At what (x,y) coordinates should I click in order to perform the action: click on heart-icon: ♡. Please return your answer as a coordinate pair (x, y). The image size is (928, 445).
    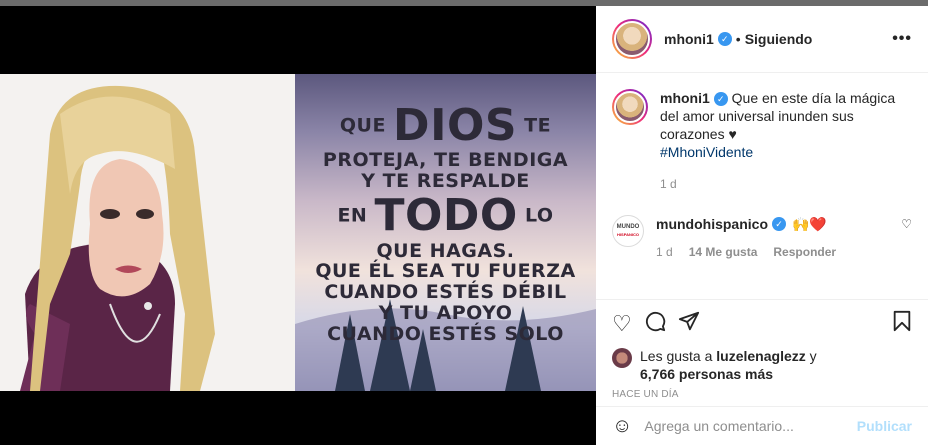
    Looking at the image, I should click on (622, 324).